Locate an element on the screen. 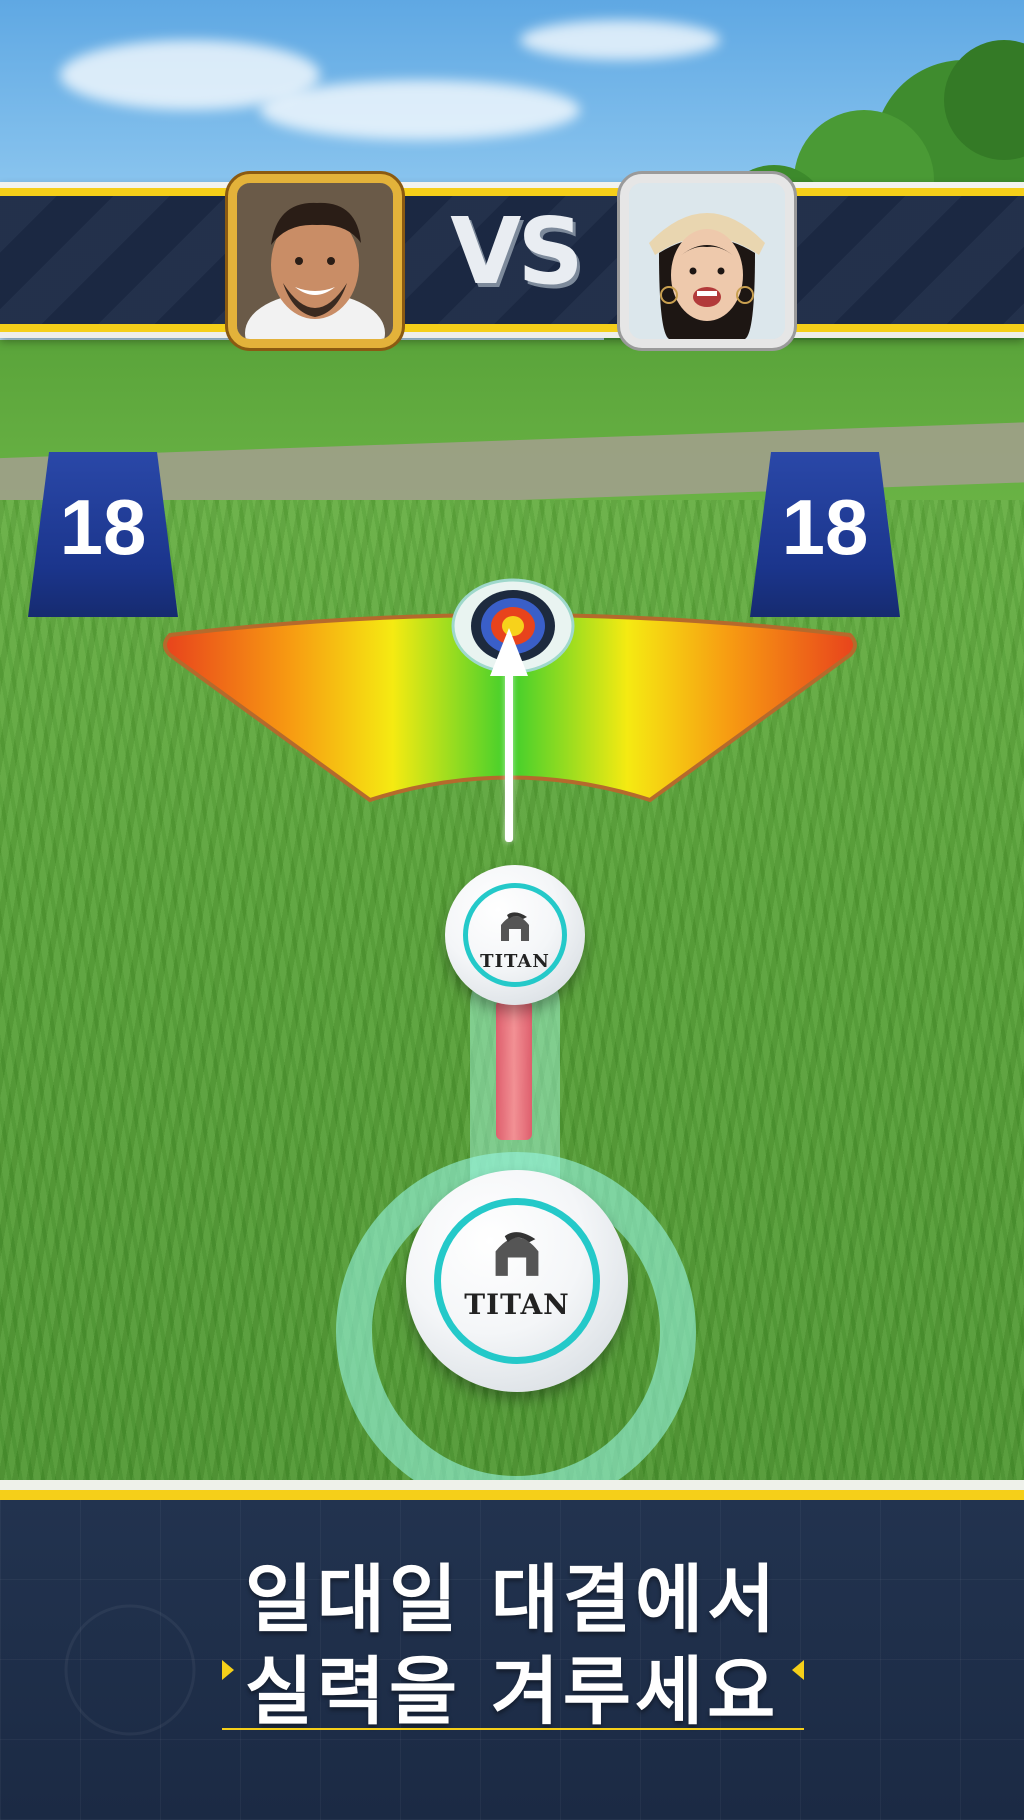 Image resolution: width=1024 pixels, height=1820 pixels. golf-ball-preview: TITAN is located at coordinates (515, 935).